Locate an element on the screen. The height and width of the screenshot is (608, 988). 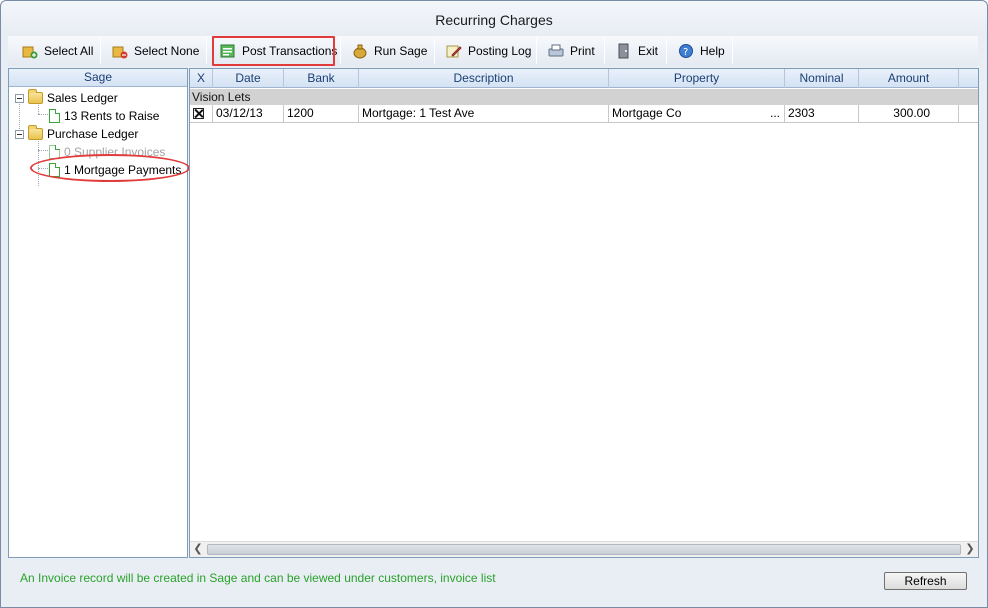
select-none-button: Select None is located at coordinates (155, 51).